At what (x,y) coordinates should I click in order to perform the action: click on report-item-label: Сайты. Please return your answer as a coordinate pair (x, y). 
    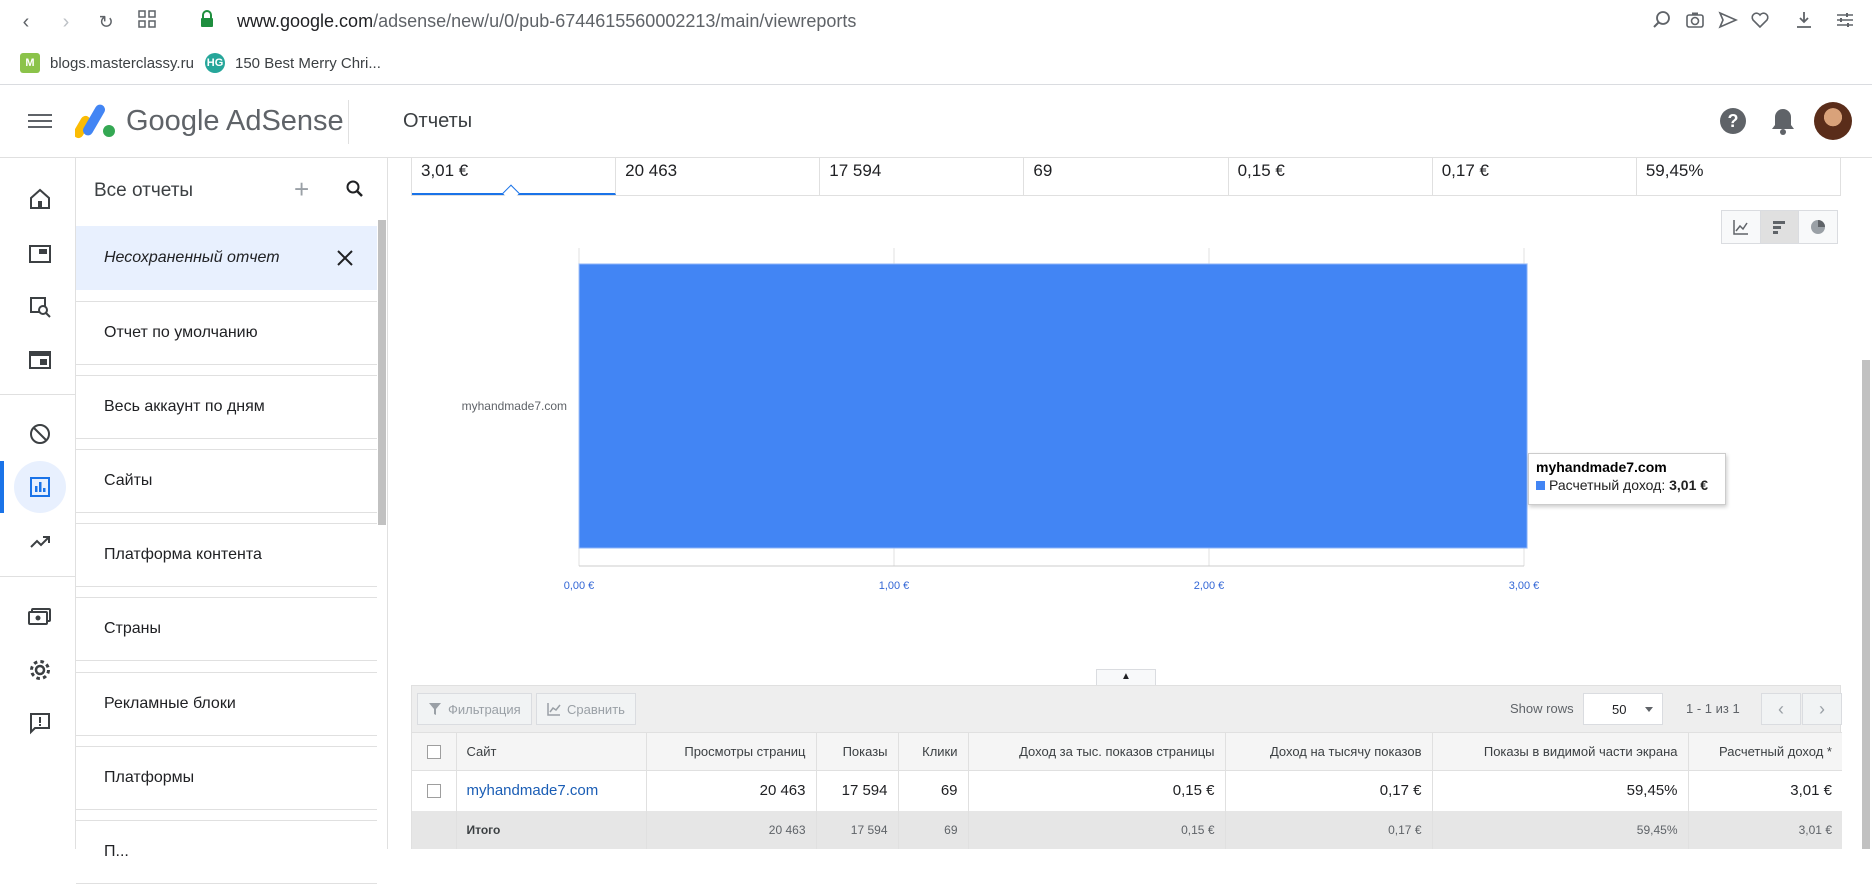
    Looking at the image, I should click on (128, 480).